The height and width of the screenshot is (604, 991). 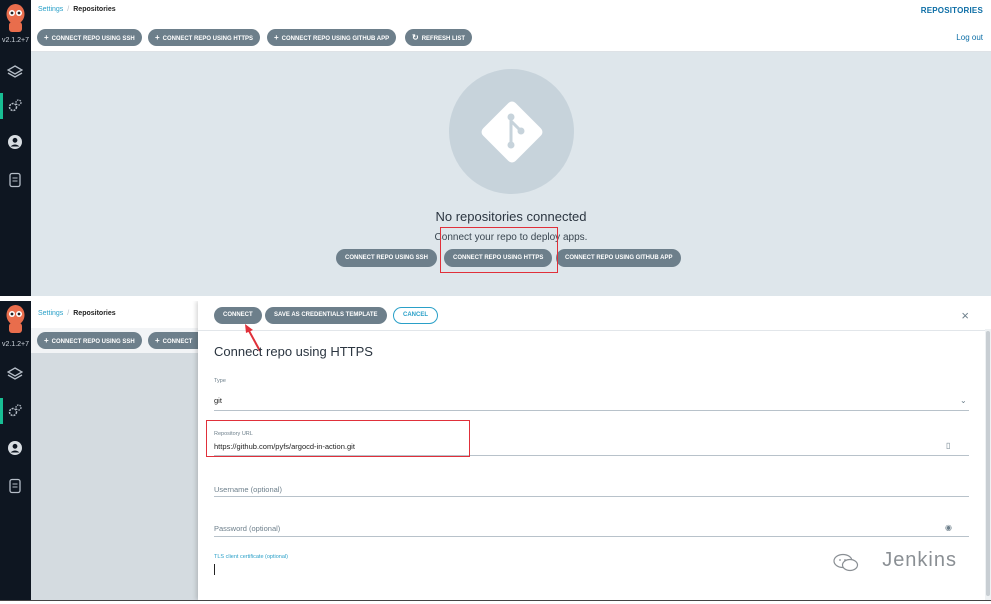 I want to click on bottom-edge, so click(x=495, y=602).